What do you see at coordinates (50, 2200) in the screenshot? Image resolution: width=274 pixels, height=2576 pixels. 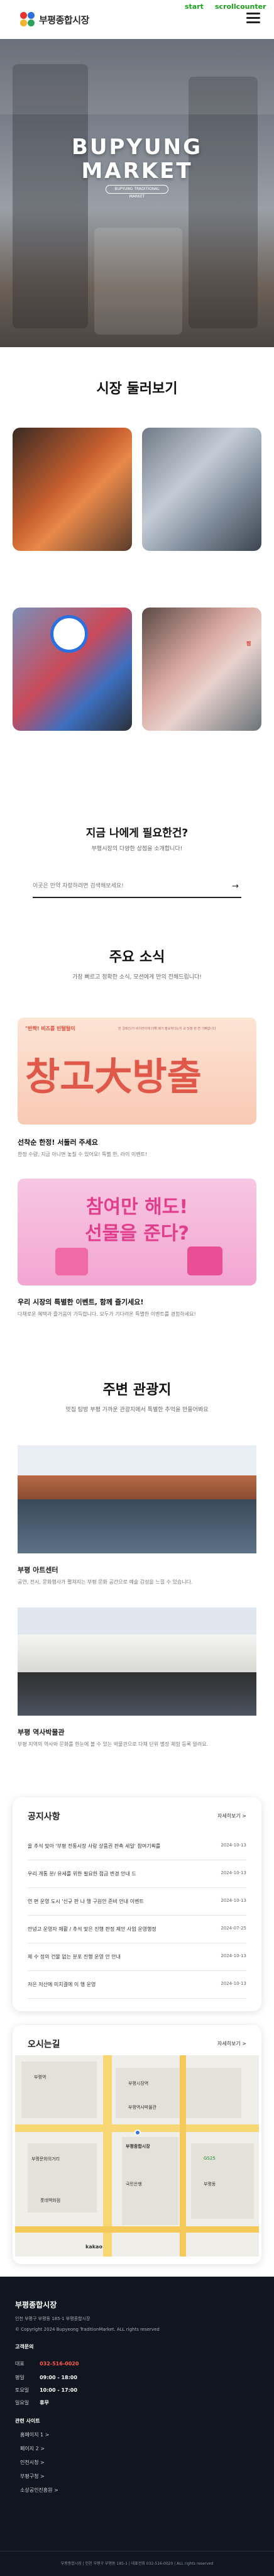 I see `map-label: 롯데백화점` at bounding box center [50, 2200].